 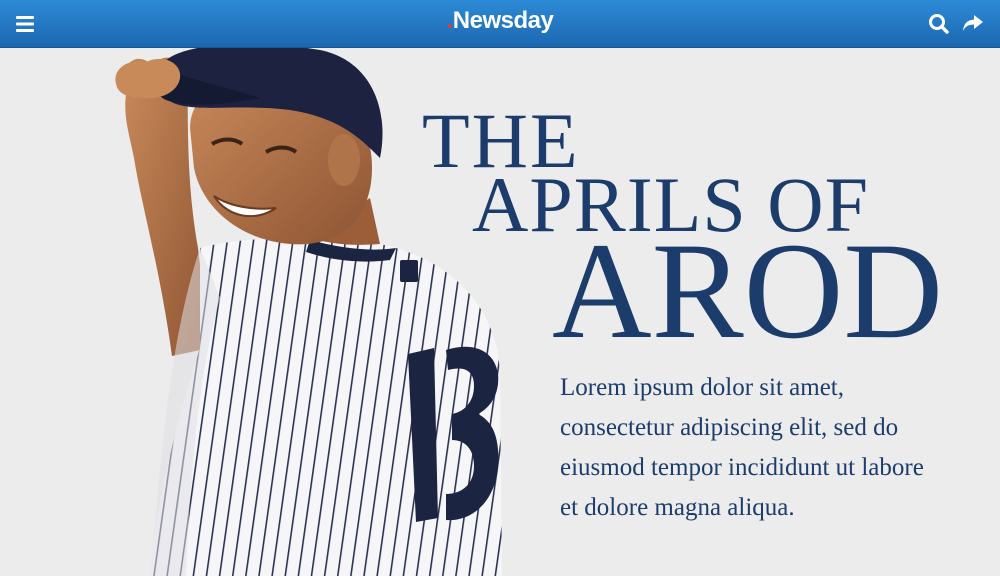 I want to click on share-button, so click(x=973, y=24).